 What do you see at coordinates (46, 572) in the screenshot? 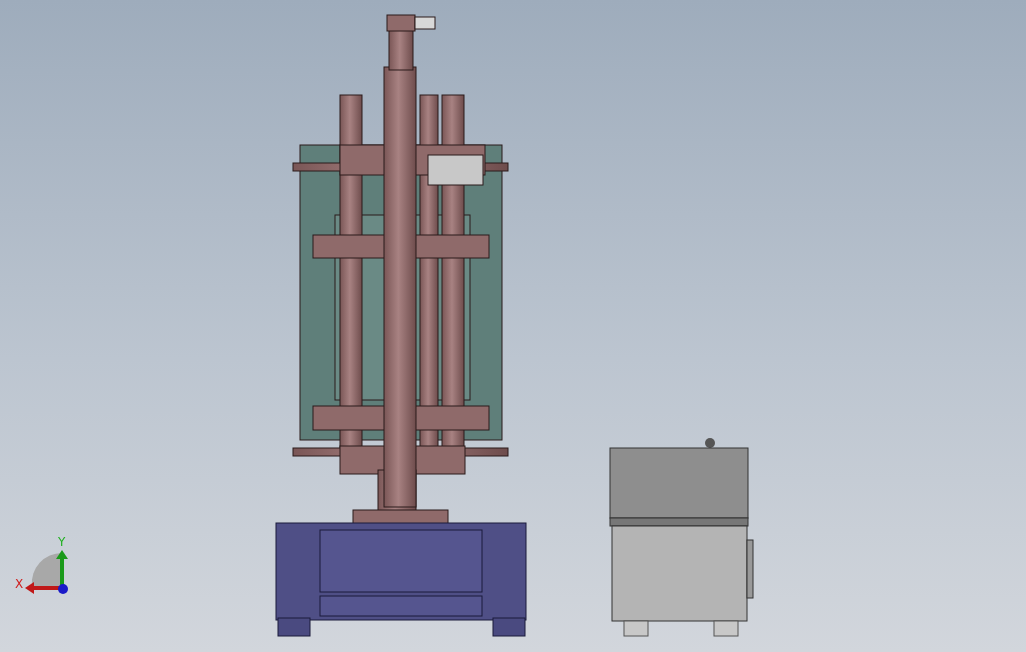
I see `axis-triad-icon` at bounding box center [46, 572].